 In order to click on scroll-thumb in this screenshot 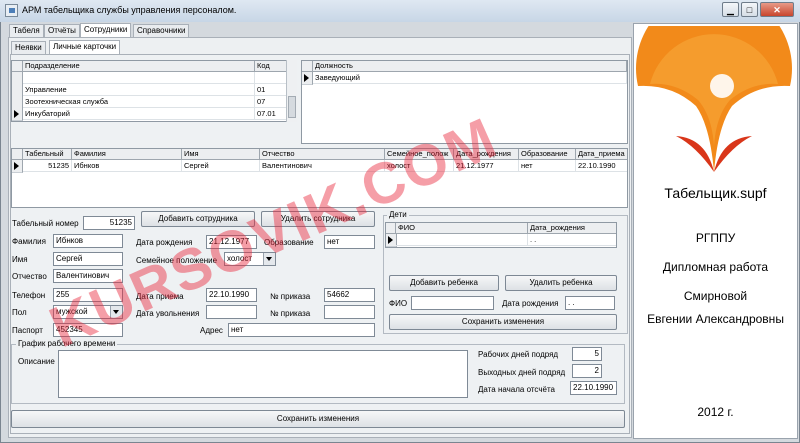, I will do `click(292, 107)`.